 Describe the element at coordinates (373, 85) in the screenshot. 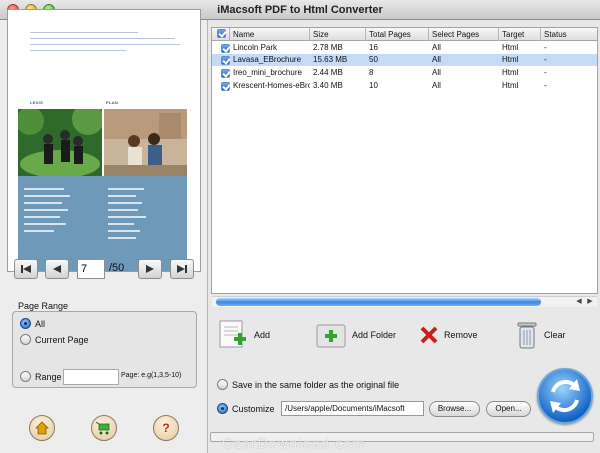

I see `cell-total-pages: 10` at that location.